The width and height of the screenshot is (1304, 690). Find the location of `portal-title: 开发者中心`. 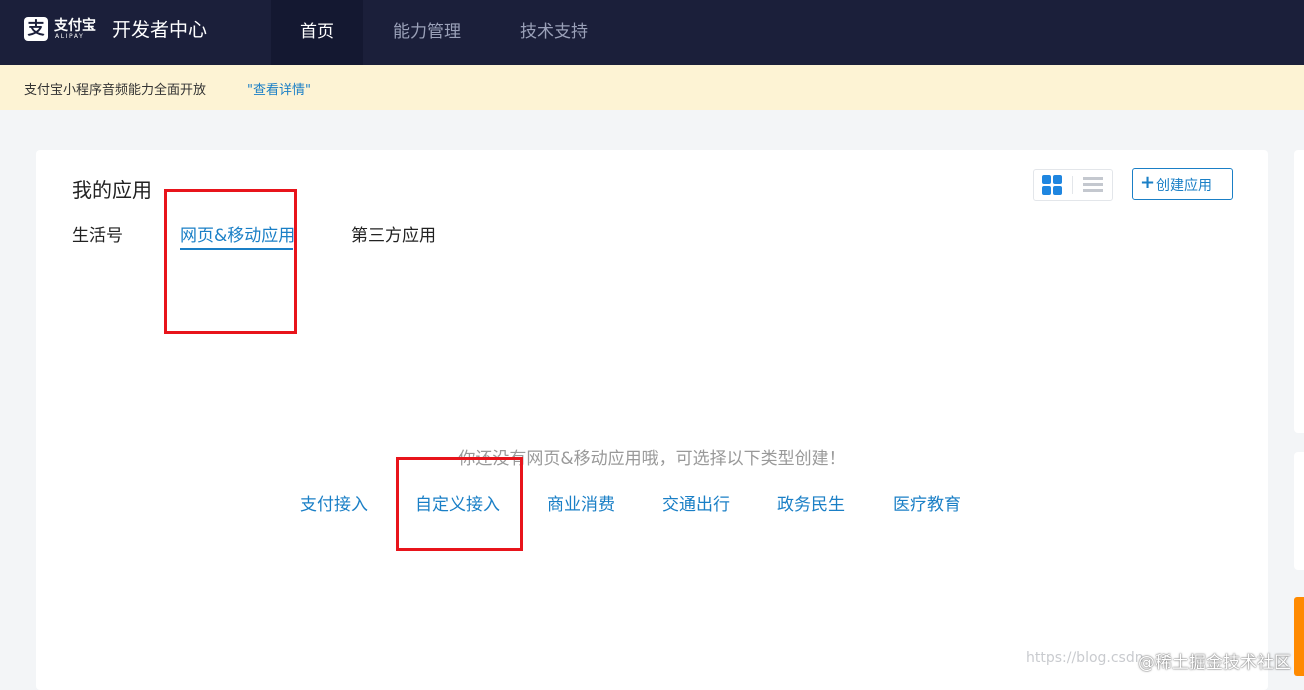

portal-title: 开发者中心 is located at coordinates (160, 30).